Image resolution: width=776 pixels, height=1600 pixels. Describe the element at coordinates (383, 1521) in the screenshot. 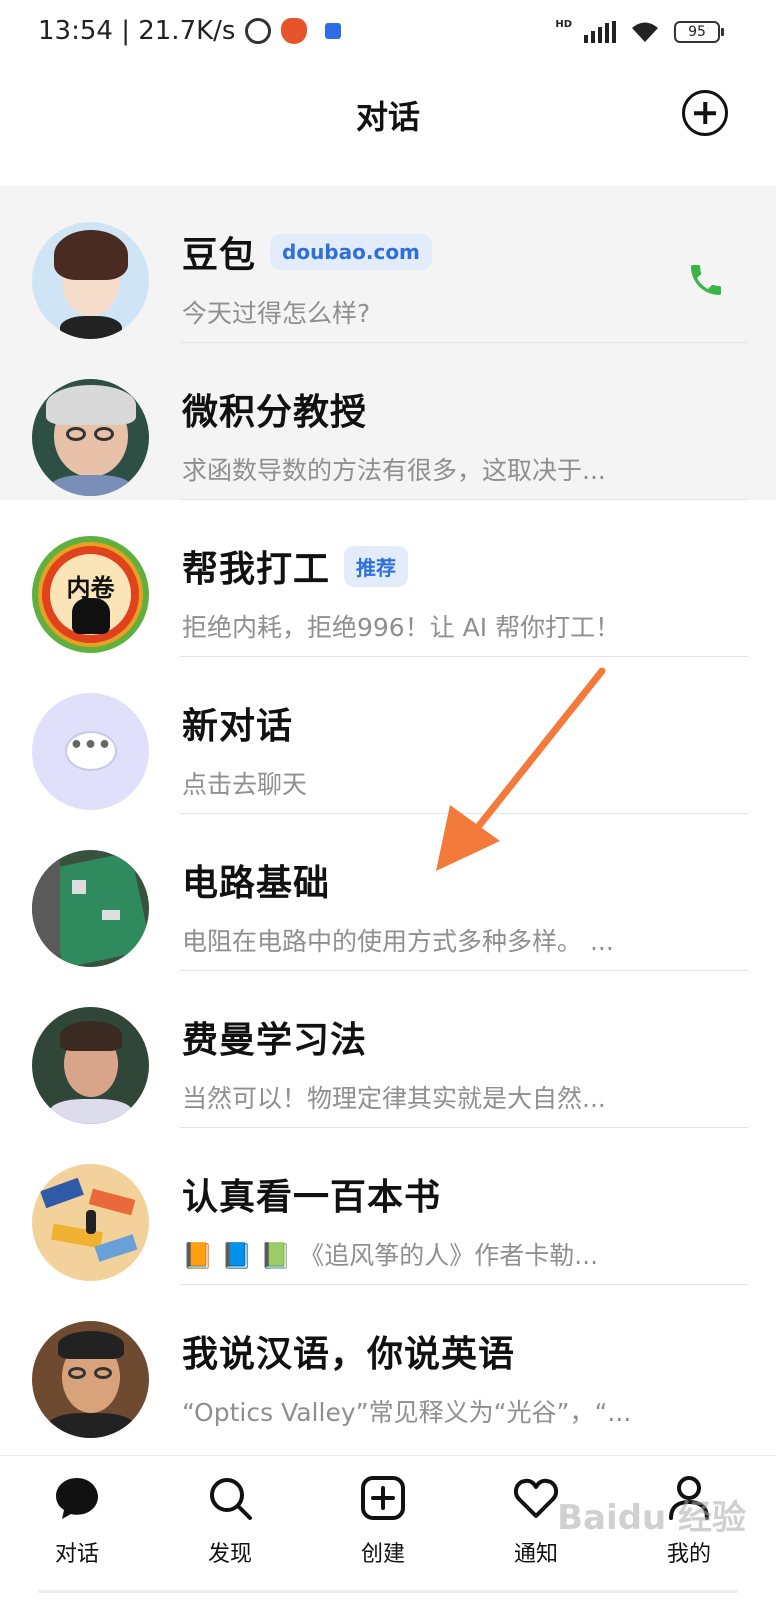

I see `tab-create: 创建` at that location.